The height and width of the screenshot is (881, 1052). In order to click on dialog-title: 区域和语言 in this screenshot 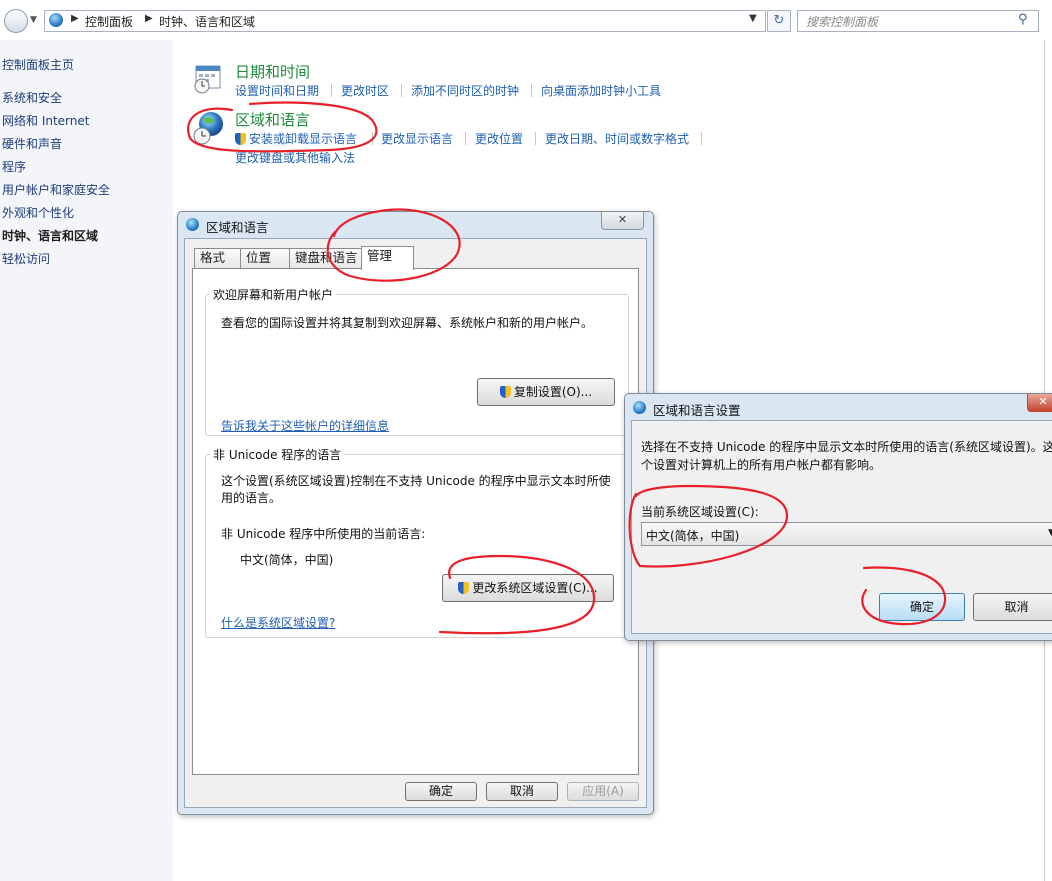, I will do `click(237, 227)`.